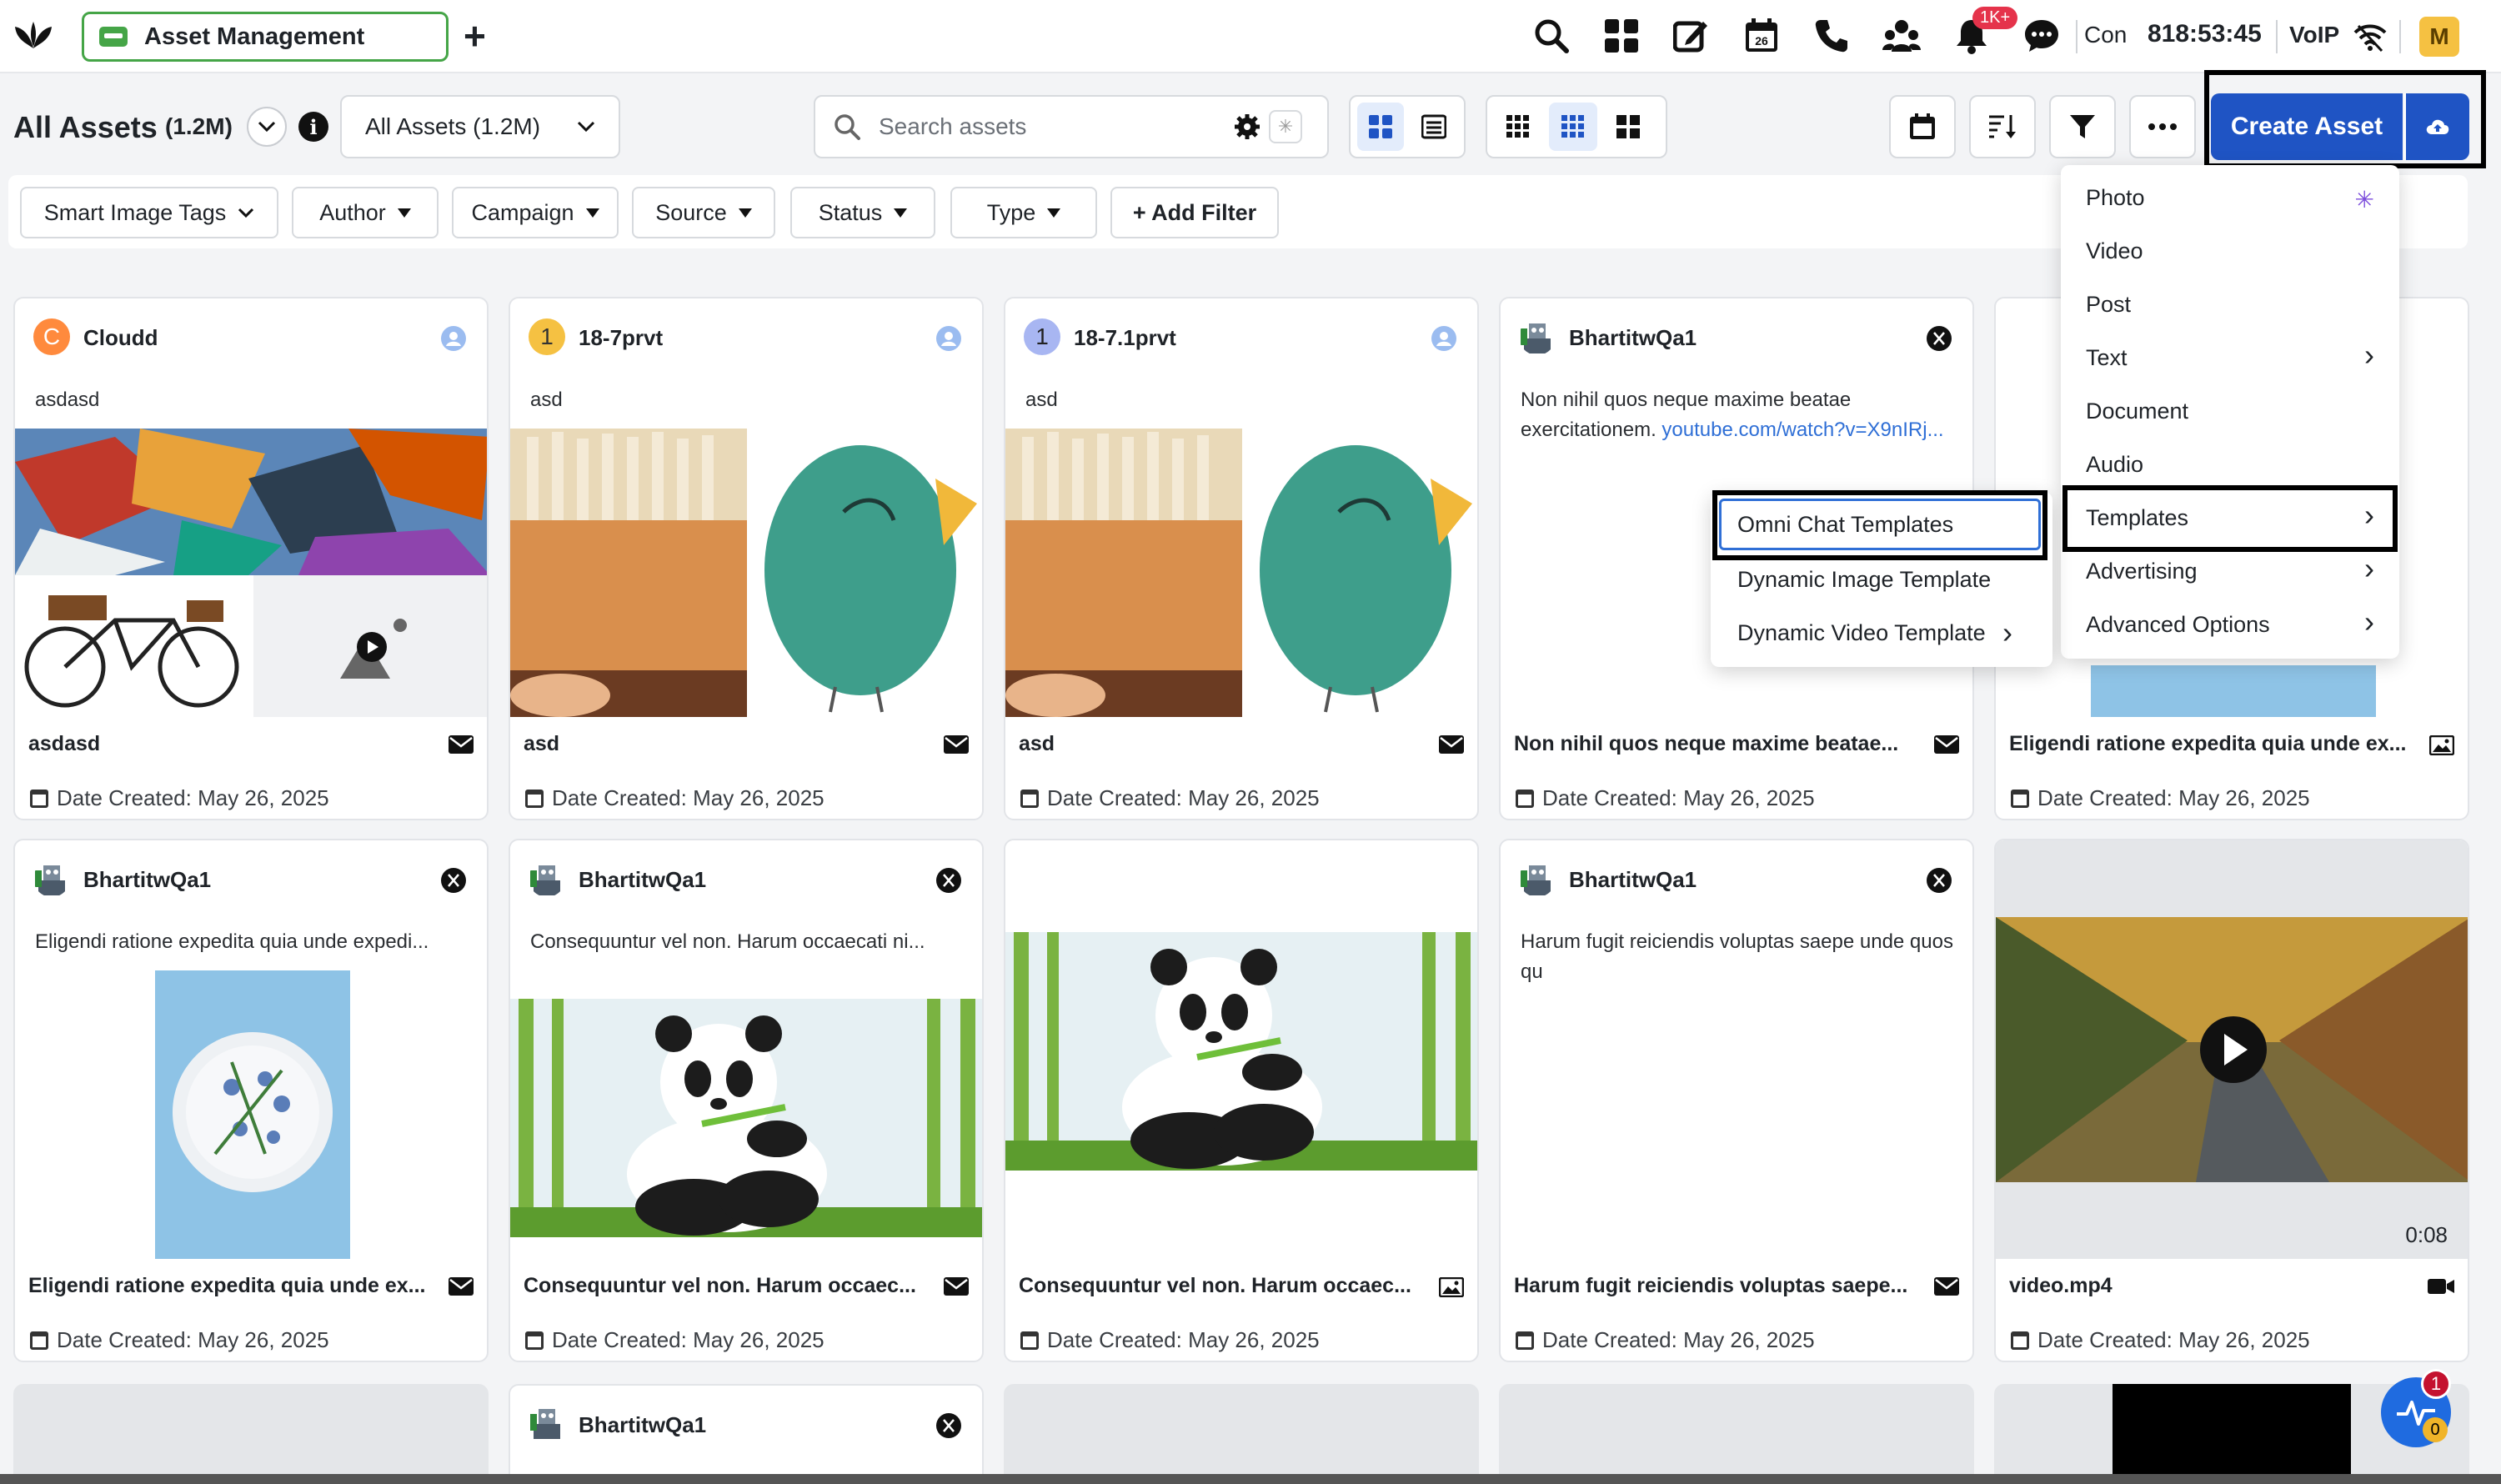 This screenshot has height=1484, width=2501. What do you see at coordinates (546, 400) in the screenshot?
I see `asset-description: asd` at bounding box center [546, 400].